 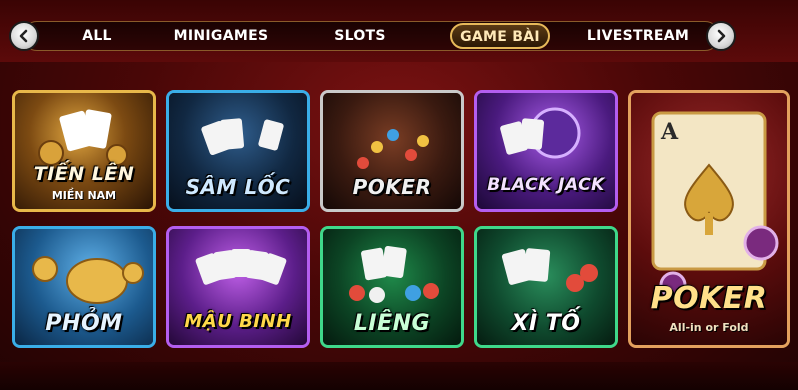 I want to click on next-category-button, so click(x=721, y=36).